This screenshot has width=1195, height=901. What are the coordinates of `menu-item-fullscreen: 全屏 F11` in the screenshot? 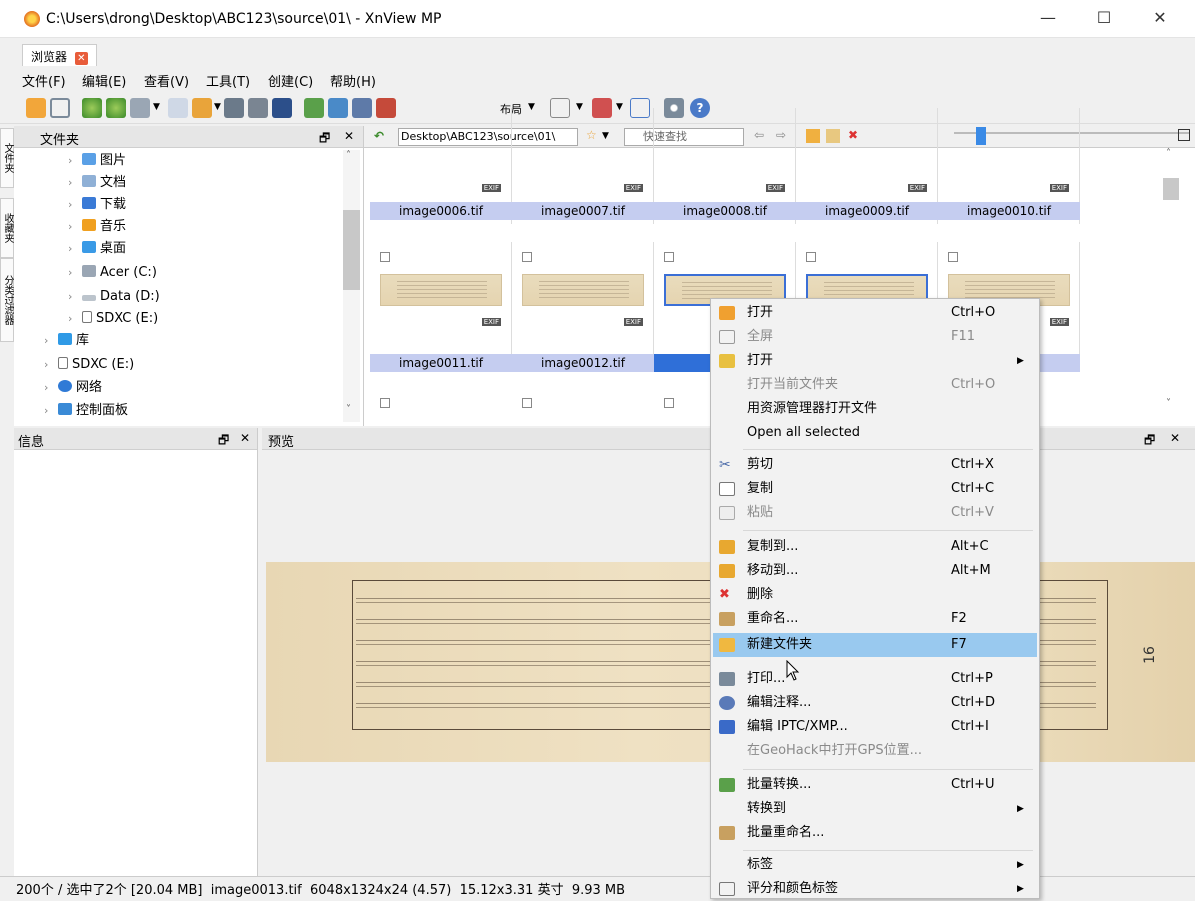 It's located at (875, 337).